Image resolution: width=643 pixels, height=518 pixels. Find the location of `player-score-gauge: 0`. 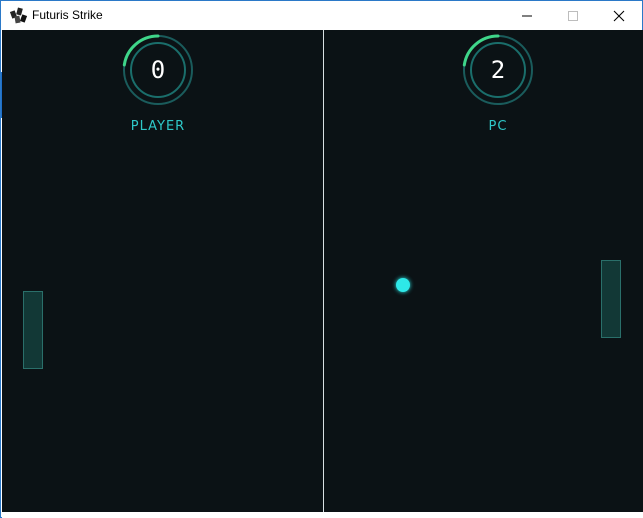

player-score-gauge: 0 is located at coordinates (158, 70).